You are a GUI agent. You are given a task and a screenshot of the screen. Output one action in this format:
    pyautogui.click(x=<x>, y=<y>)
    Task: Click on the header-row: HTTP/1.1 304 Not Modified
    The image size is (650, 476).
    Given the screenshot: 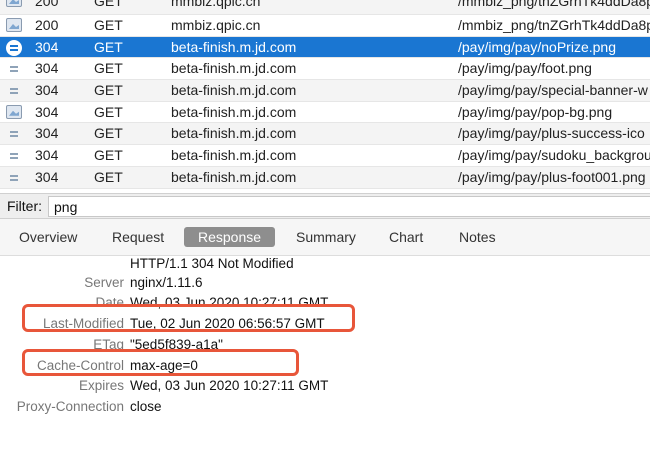 What is the action you would take?
    pyautogui.click(x=325, y=266)
    